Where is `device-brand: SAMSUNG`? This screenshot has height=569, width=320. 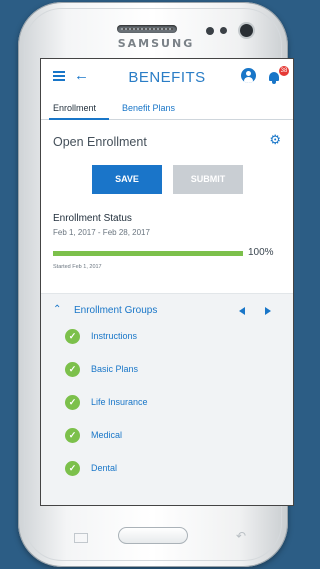
device-brand: SAMSUNG is located at coordinates (156, 43).